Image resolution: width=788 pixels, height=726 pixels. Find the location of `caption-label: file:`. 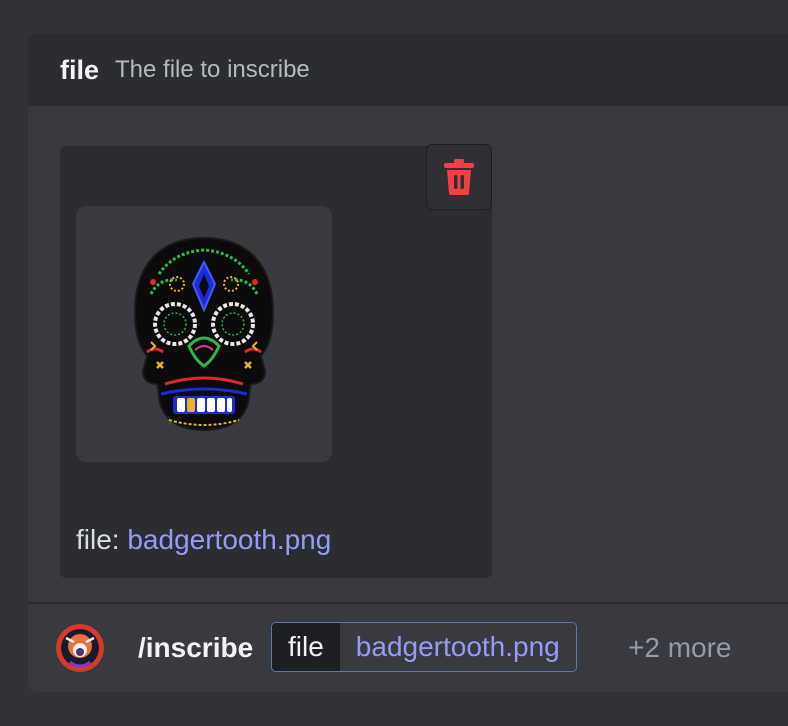

caption-label: file: is located at coordinates (98, 539).